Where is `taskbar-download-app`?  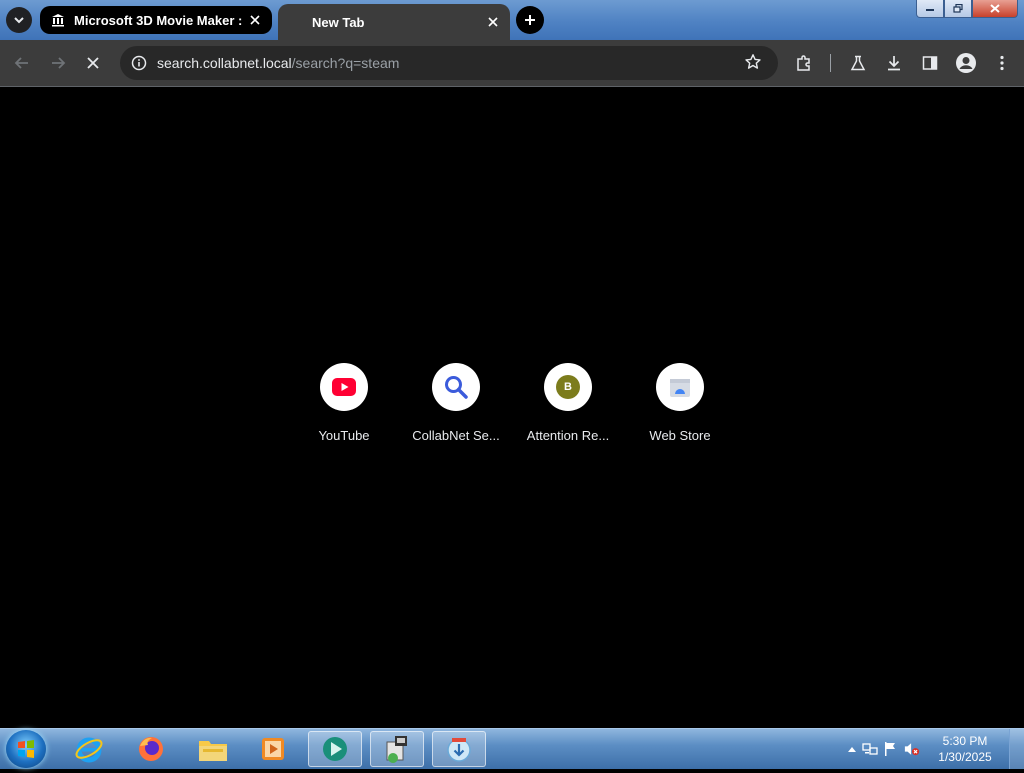 taskbar-download-app is located at coordinates (459, 749).